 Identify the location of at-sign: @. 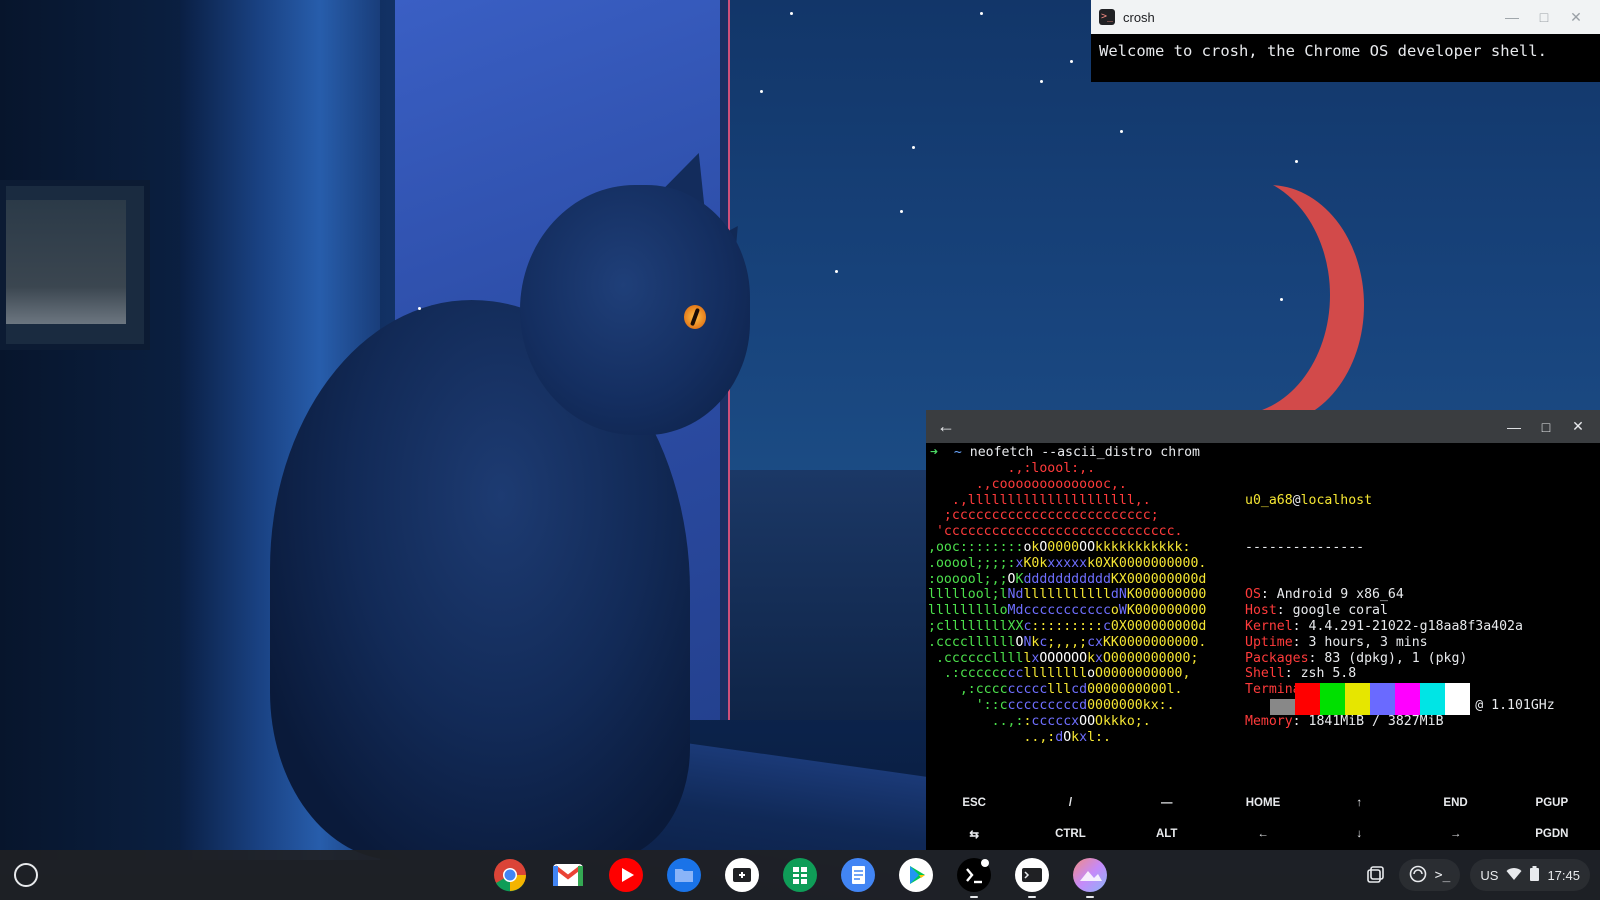
(1296, 500).